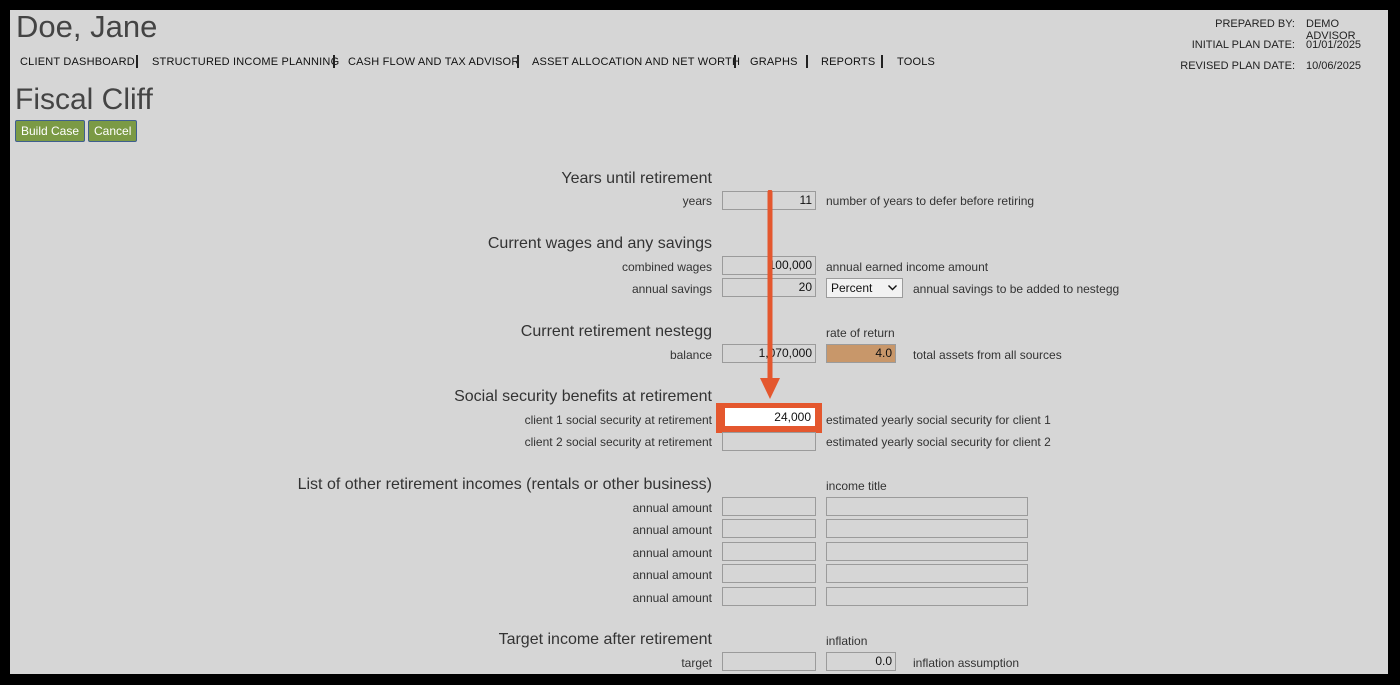 This screenshot has width=1400, height=685. I want to click on savings-type-value: Percent, so click(852, 288).